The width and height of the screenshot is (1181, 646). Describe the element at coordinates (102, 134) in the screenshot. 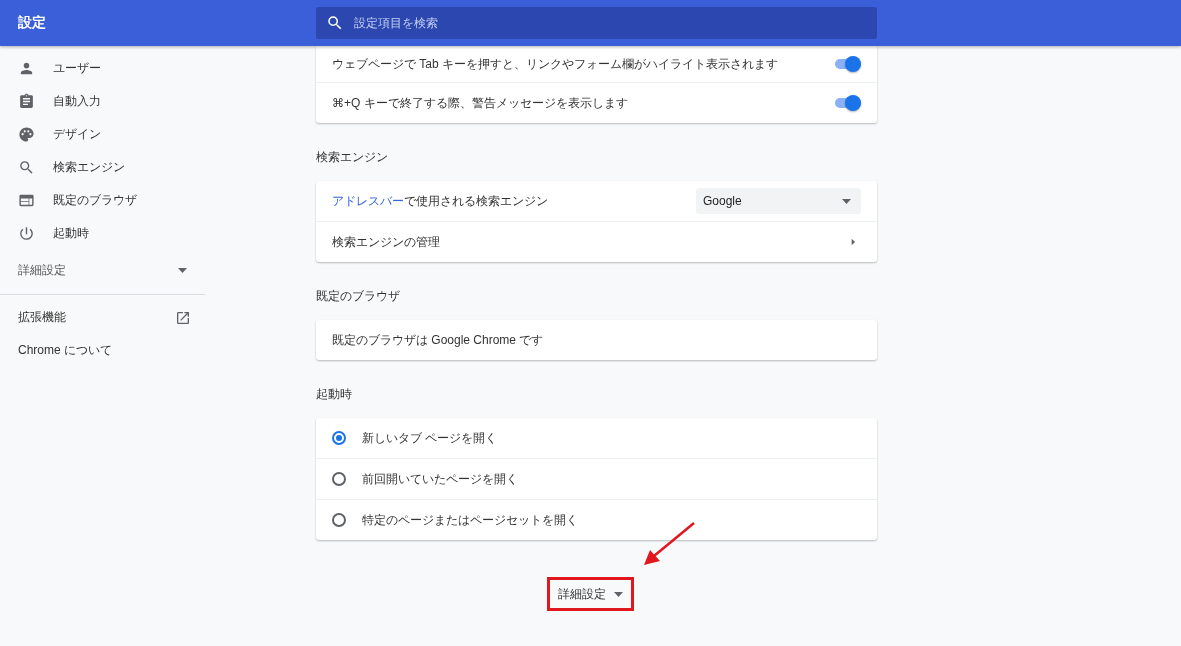

I see `sidebar-item: デザイン` at that location.